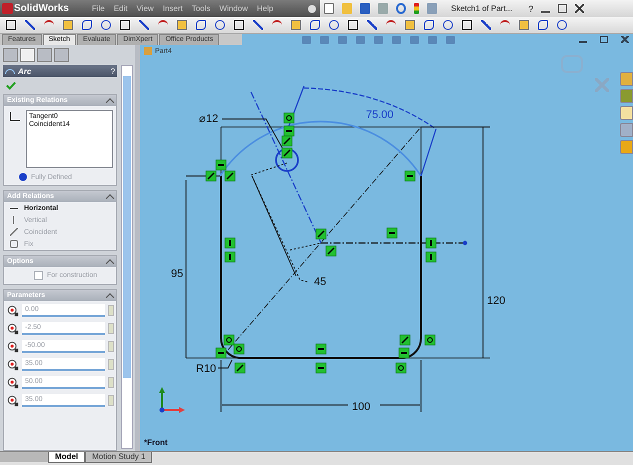  I want to click on bottom-tab: Model, so click(67, 457).